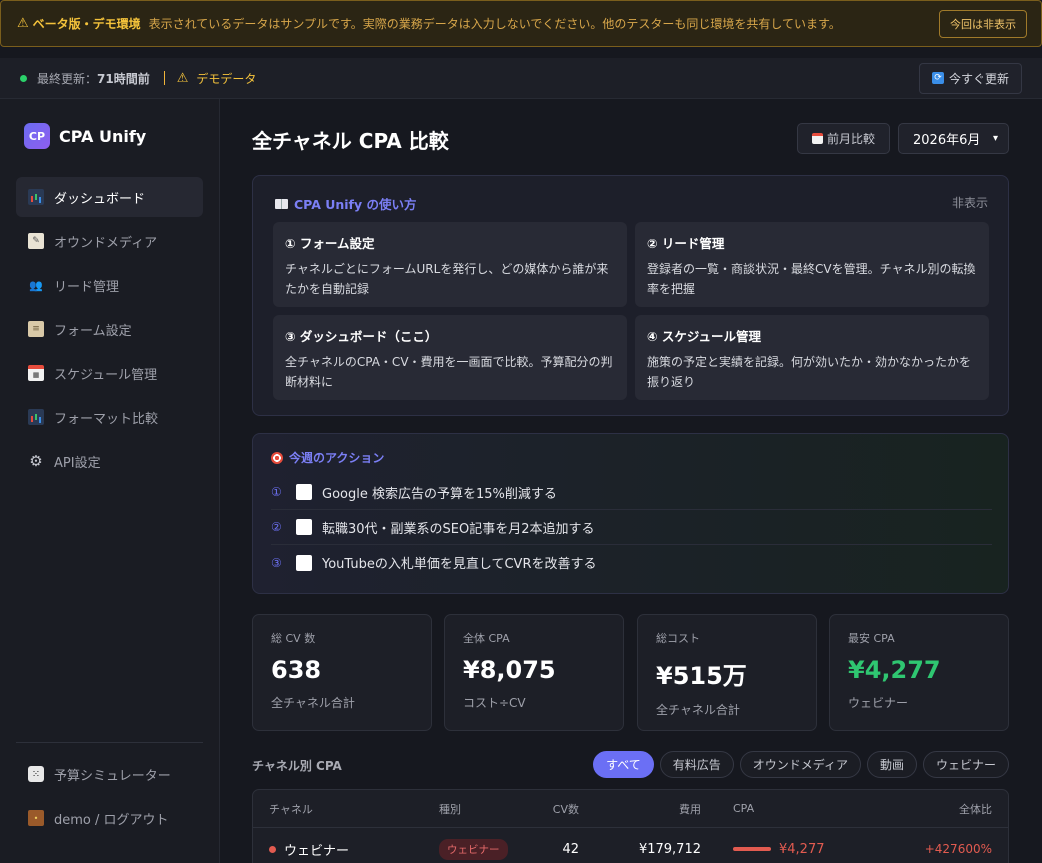 This screenshot has height=863, width=1042. What do you see at coordinates (277, 457) in the screenshot?
I see `target-icon` at bounding box center [277, 457].